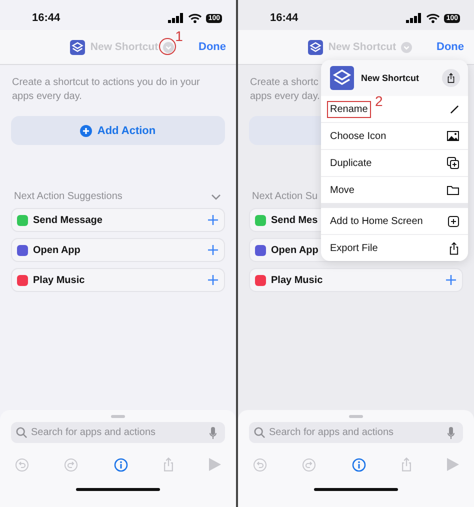  What do you see at coordinates (379, 101) in the screenshot?
I see `annotation-number: 2` at bounding box center [379, 101].